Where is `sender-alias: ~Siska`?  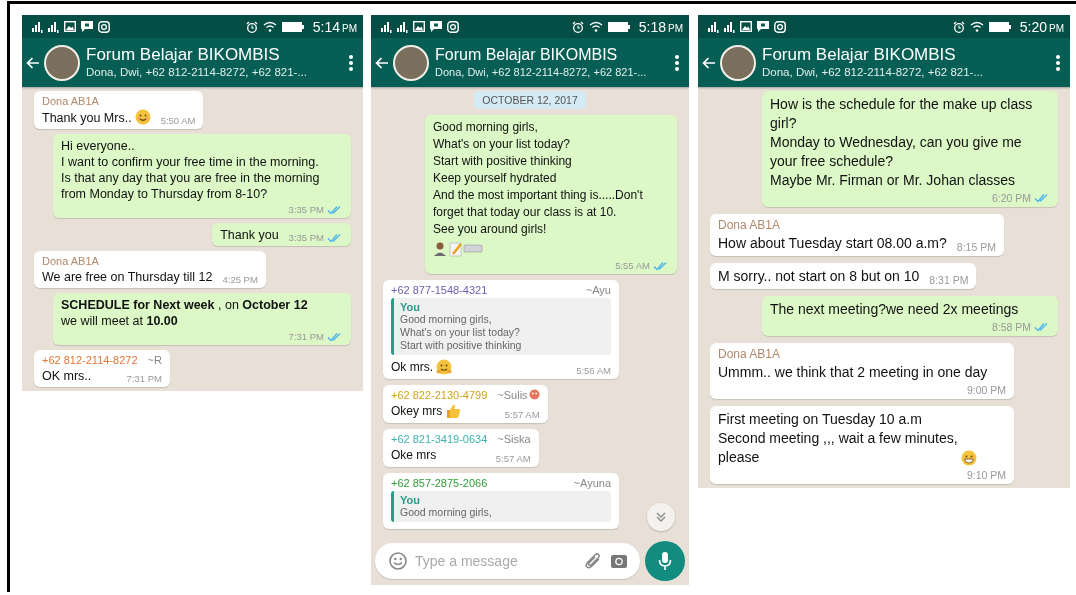
sender-alias: ~Siska is located at coordinates (514, 439).